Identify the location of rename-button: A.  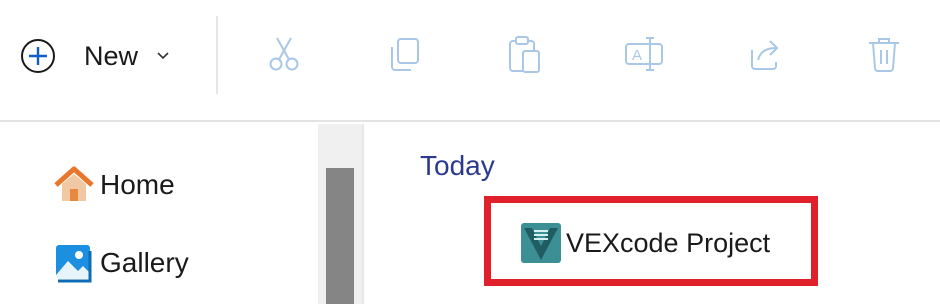
(644, 54).